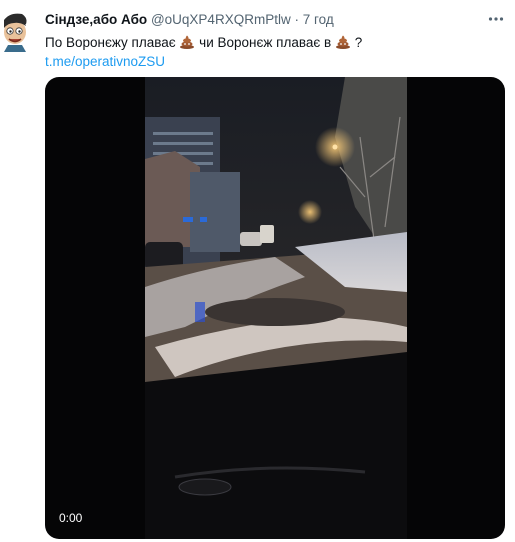 The image size is (515, 542). Describe the element at coordinates (265, 42) in the screenshot. I see `tweet-text-part2: чи Воронєж плаває в` at that location.